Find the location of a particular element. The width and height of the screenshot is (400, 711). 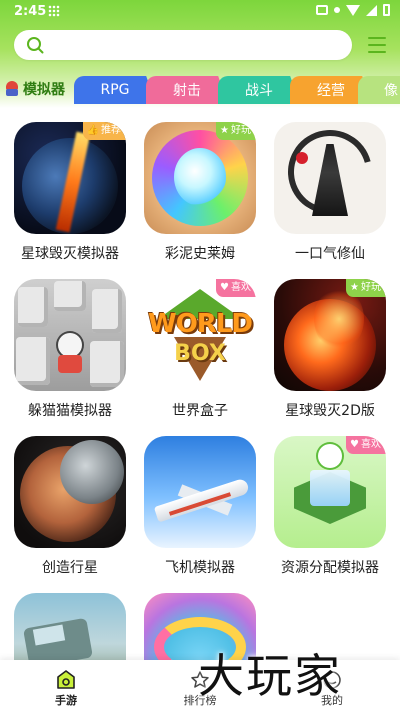

app-card: ★ 好玩 彩泥史莱姆 is located at coordinates (200, 196).